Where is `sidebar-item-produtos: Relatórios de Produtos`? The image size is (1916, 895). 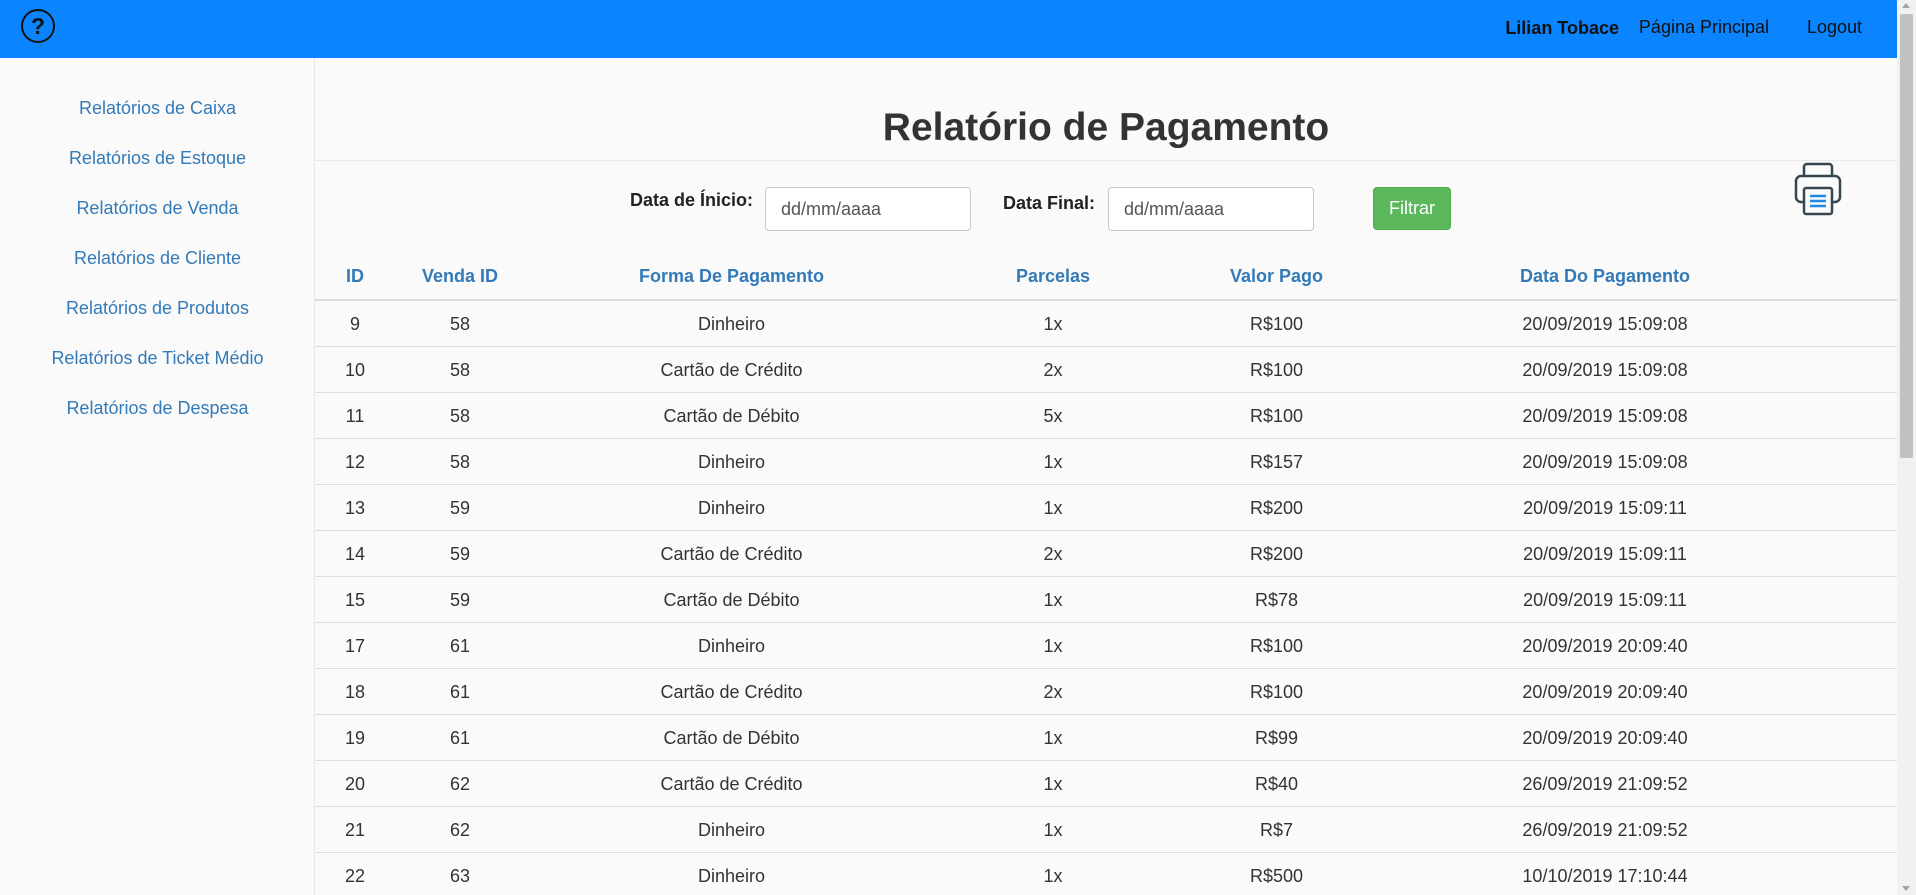 sidebar-item-produtos: Relatórios de Produtos is located at coordinates (157, 308).